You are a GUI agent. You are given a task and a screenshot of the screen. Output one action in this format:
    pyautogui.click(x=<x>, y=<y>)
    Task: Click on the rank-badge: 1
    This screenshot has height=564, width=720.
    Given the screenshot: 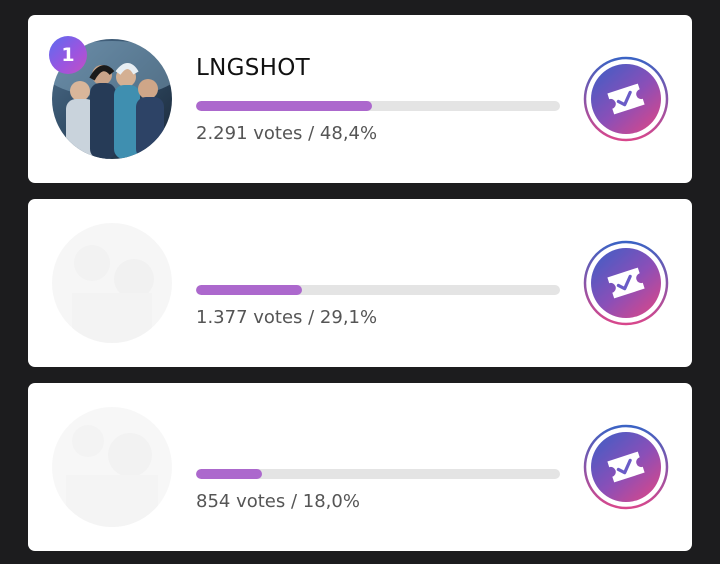 What is the action you would take?
    pyautogui.click(x=68, y=55)
    